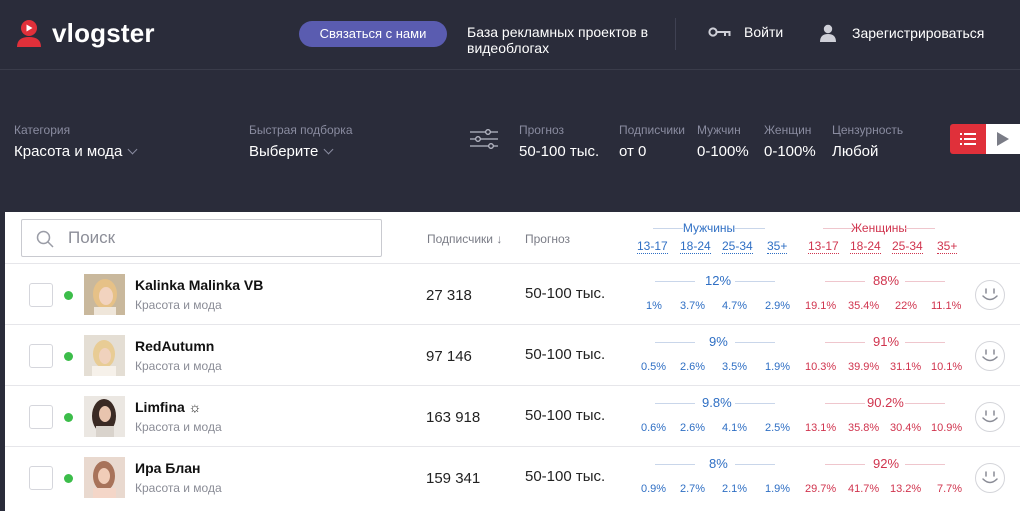 Image resolution: width=1020 pixels, height=511 pixels. What do you see at coordinates (821, 489) in the screenshot?
I see `women-13-17: 29.7%` at bounding box center [821, 489].